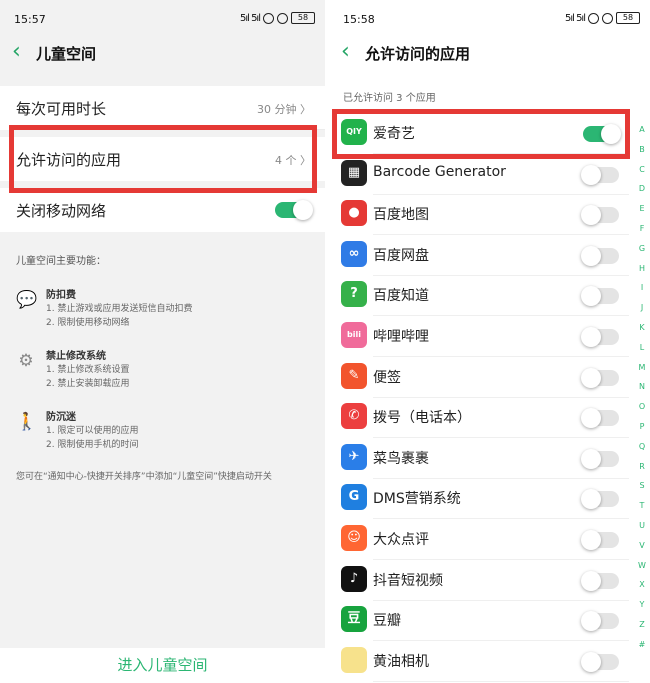 This screenshot has height=683, width=650. I want to click on status-time: 15:58, so click(359, 19).